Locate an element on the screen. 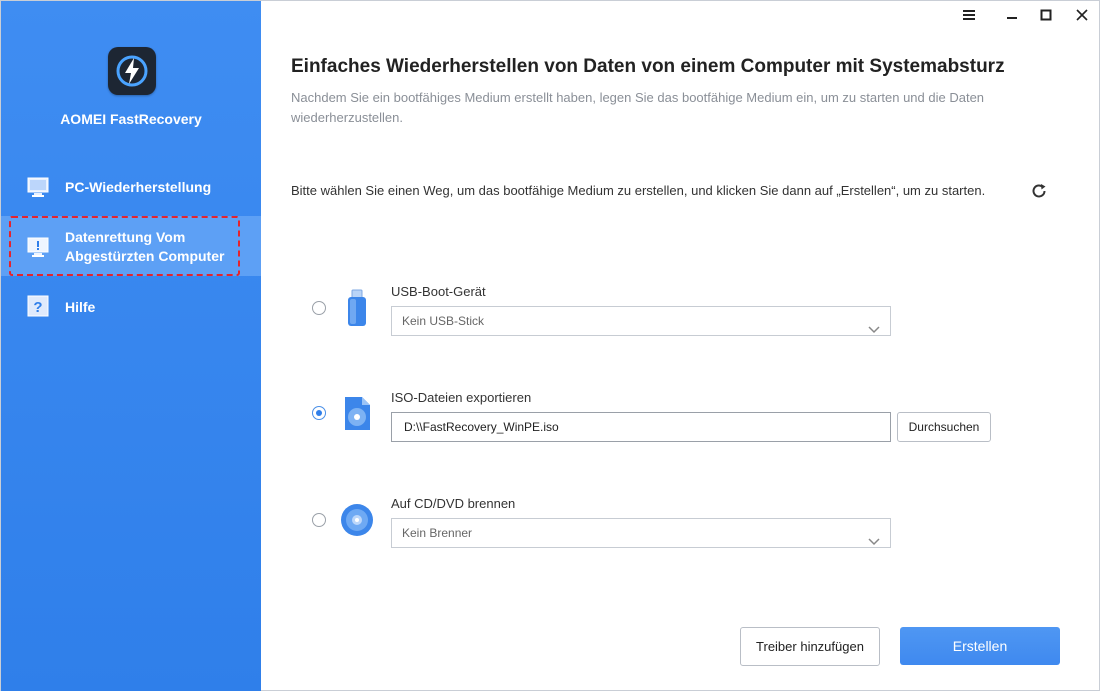 The height and width of the screenshot is (691, 1100). usb-option-label: USB-Boot-Gerät is located at coordinates (438, 291).